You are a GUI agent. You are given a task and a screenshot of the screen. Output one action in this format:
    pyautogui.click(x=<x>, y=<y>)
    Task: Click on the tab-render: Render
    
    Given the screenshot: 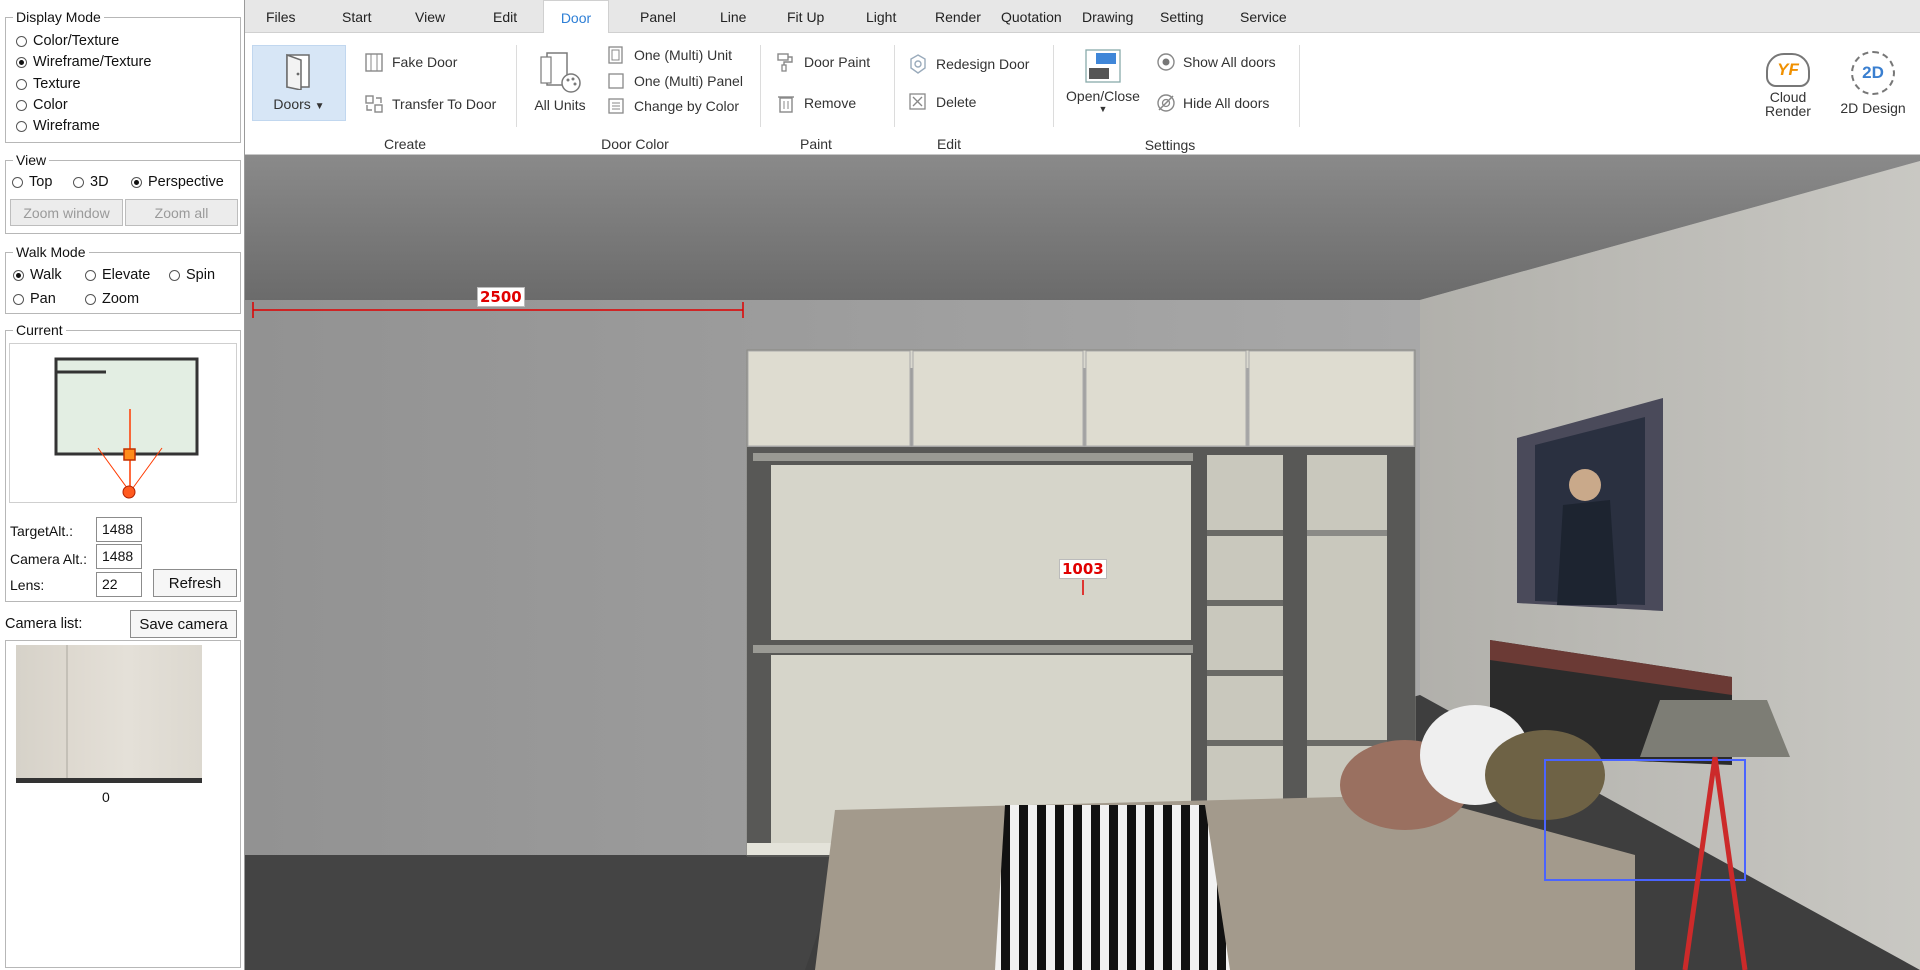 What is the action you would take?
    pyautogui.click(x=958, y=16)
    